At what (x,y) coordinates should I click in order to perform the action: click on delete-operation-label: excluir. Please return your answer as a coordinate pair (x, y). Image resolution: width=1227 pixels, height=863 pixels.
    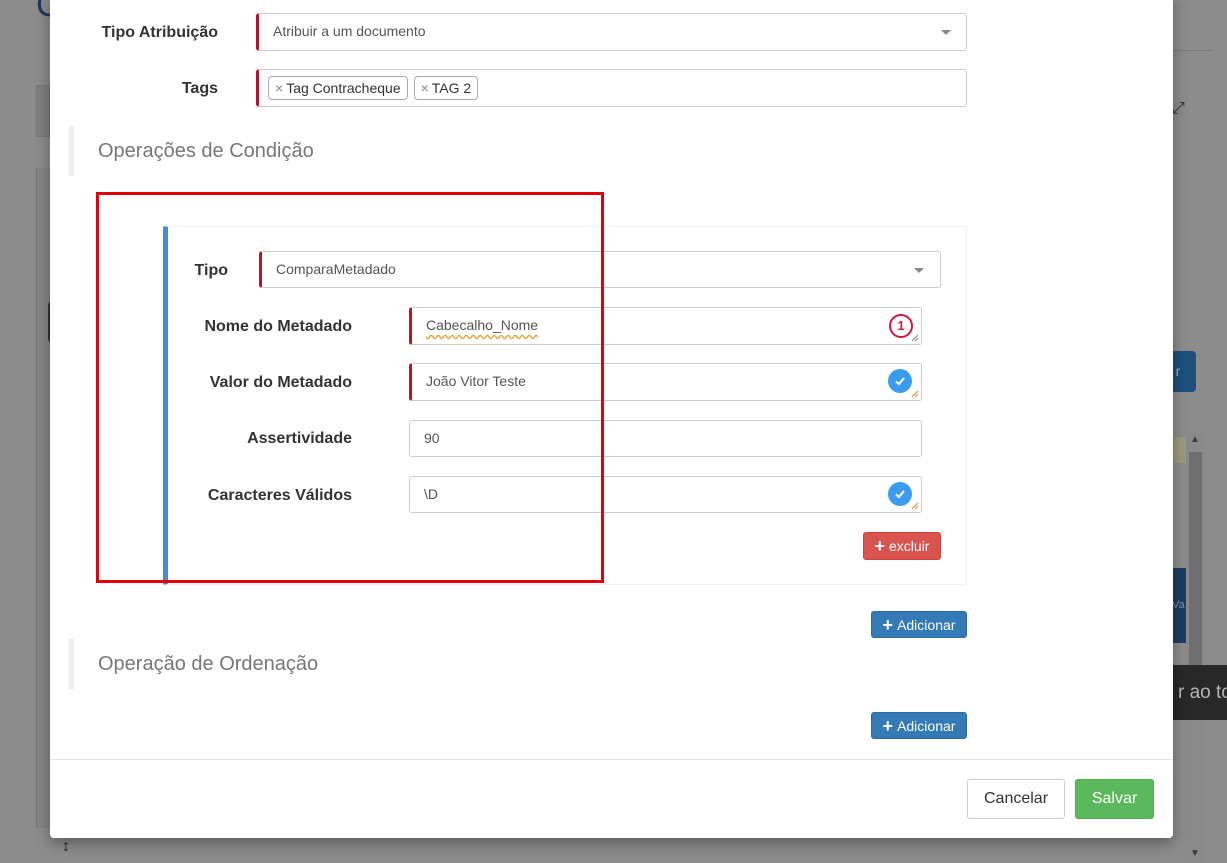
    Looking at the image, I should click on (909, 546).